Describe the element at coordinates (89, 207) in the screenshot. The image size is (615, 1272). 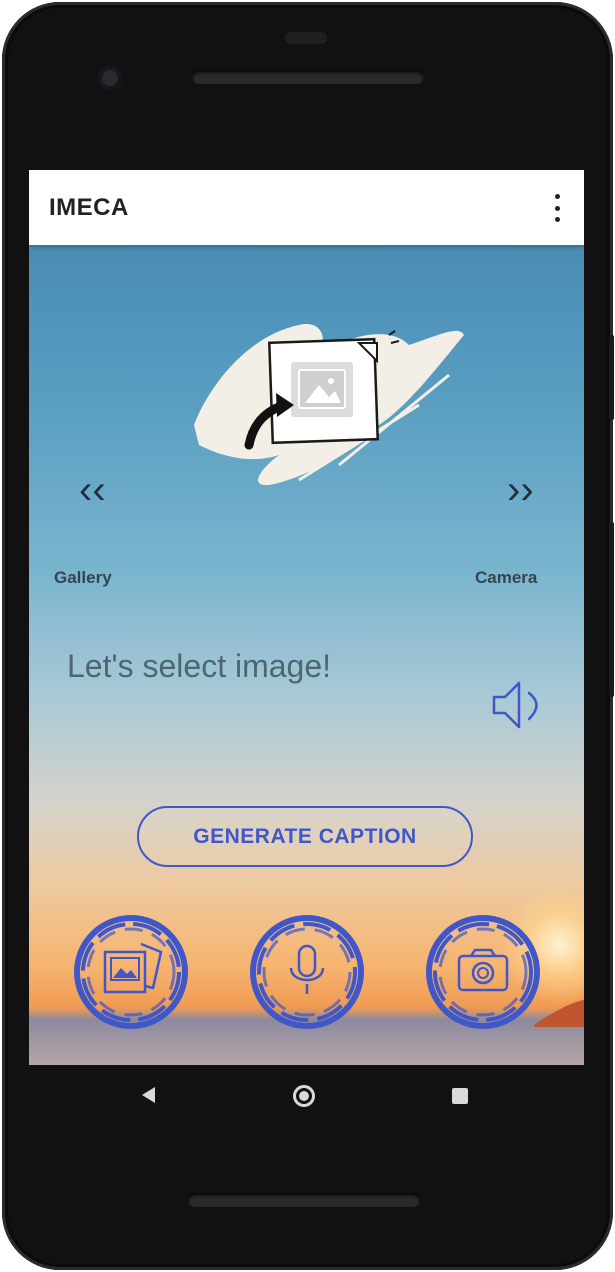
I see `app-title: IMECA` at that location.